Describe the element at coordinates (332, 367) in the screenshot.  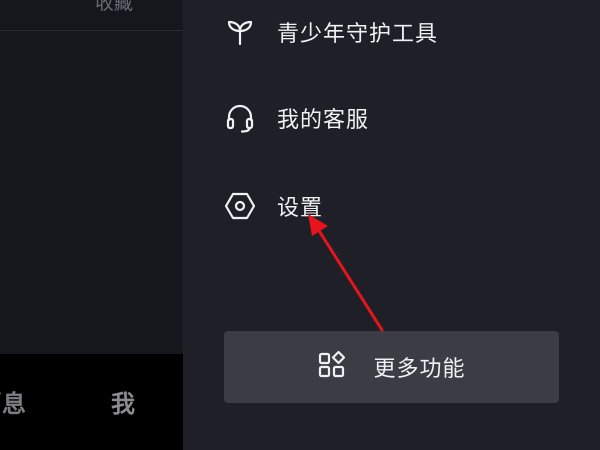
I see `apps-grid-icon` at that location.